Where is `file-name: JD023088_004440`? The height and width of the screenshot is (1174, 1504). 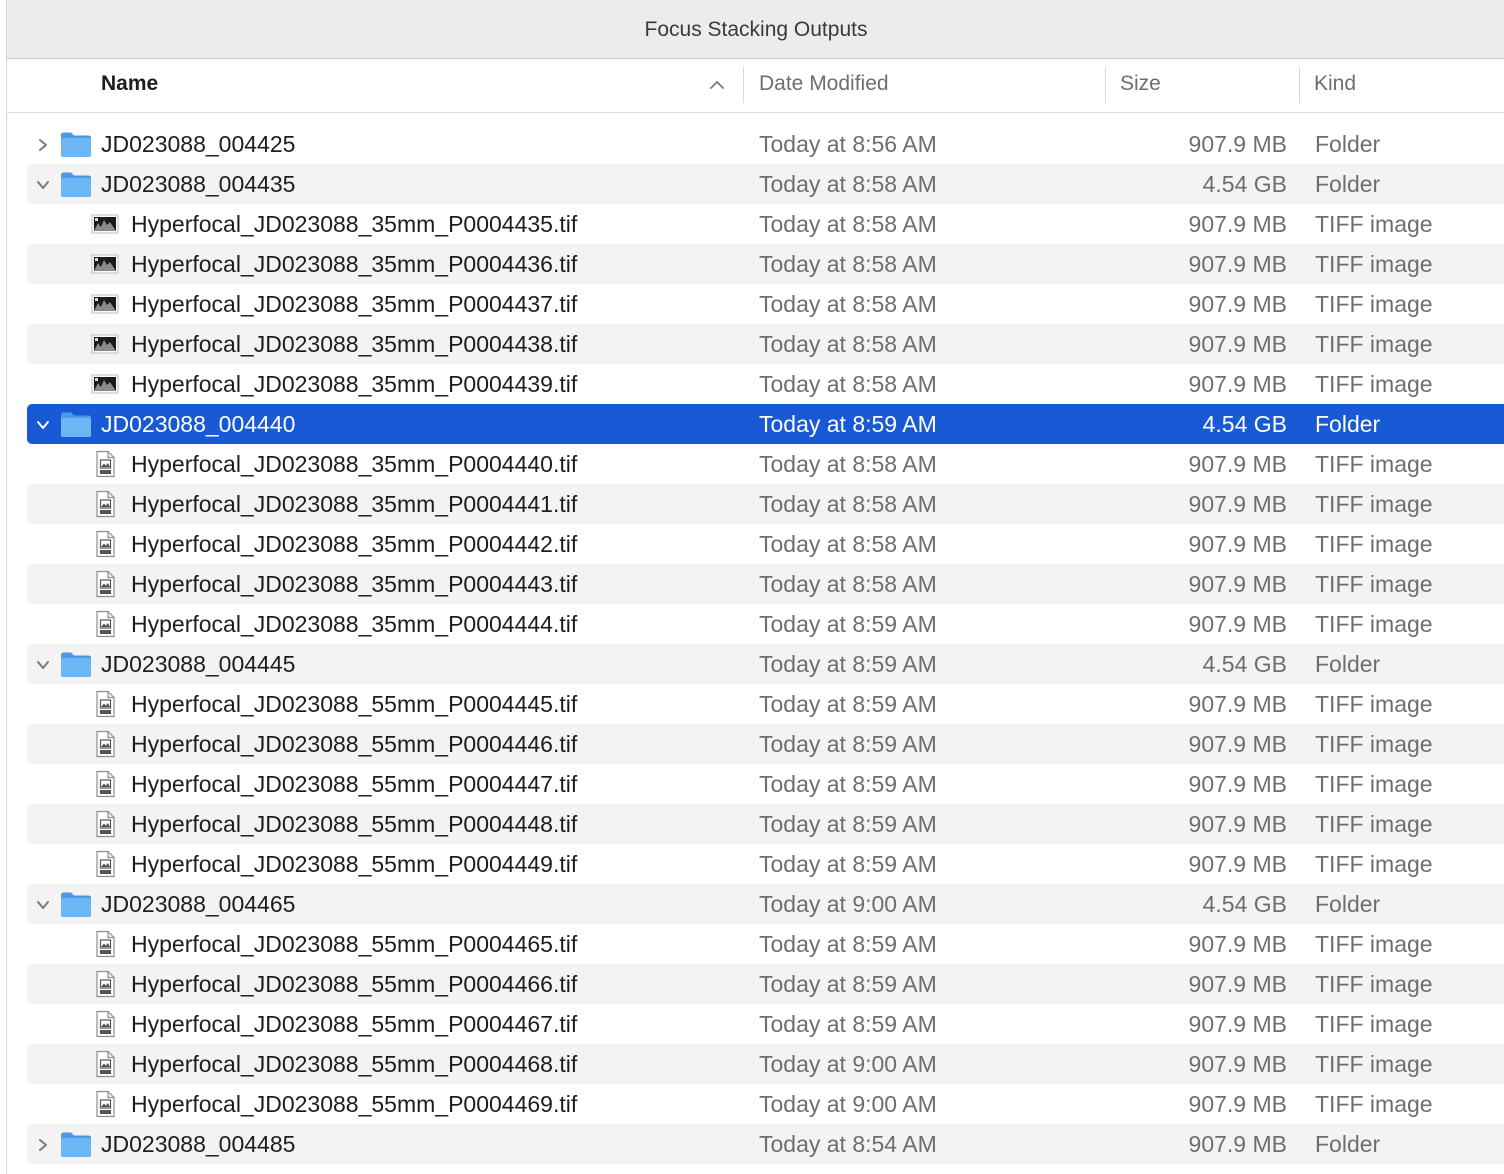 file-name: JD023088_004440 is located at coordinates (198, 424).